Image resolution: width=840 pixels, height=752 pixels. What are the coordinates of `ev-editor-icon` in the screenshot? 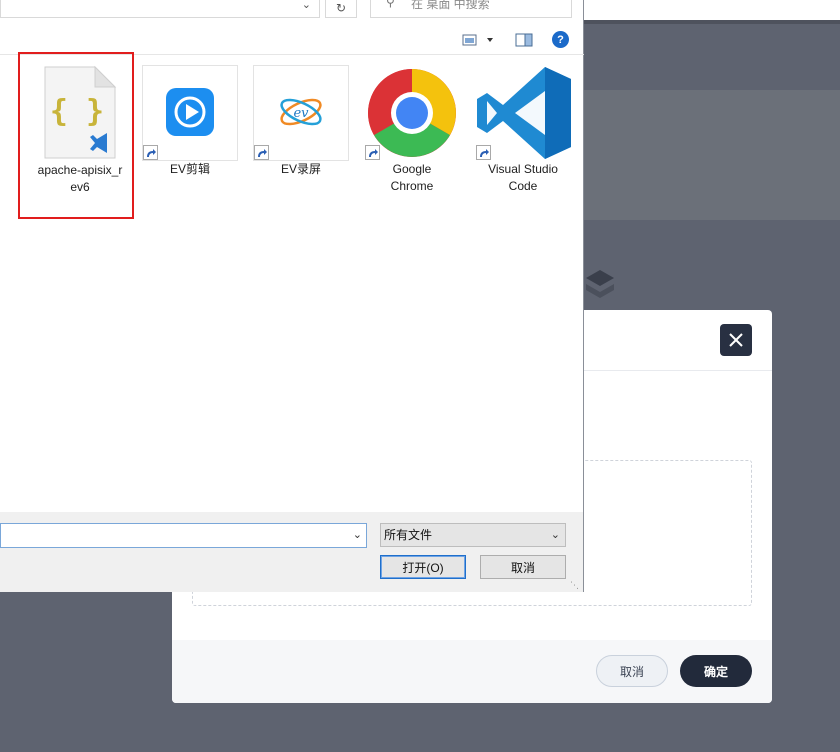 It's located at (190, 112).